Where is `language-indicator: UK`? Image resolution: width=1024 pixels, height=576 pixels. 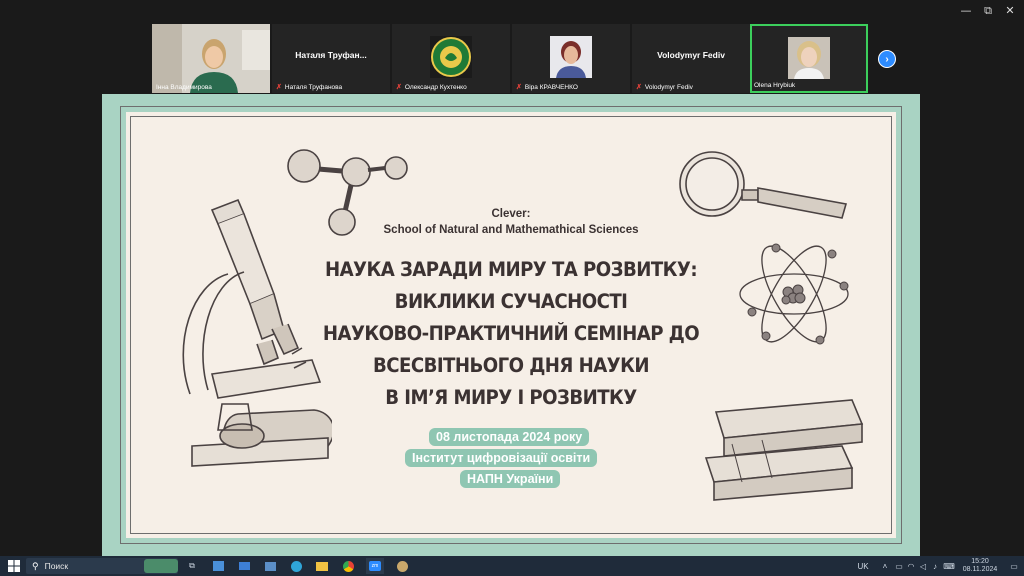
language-indicator: UK is located at coordinates (863, 566).